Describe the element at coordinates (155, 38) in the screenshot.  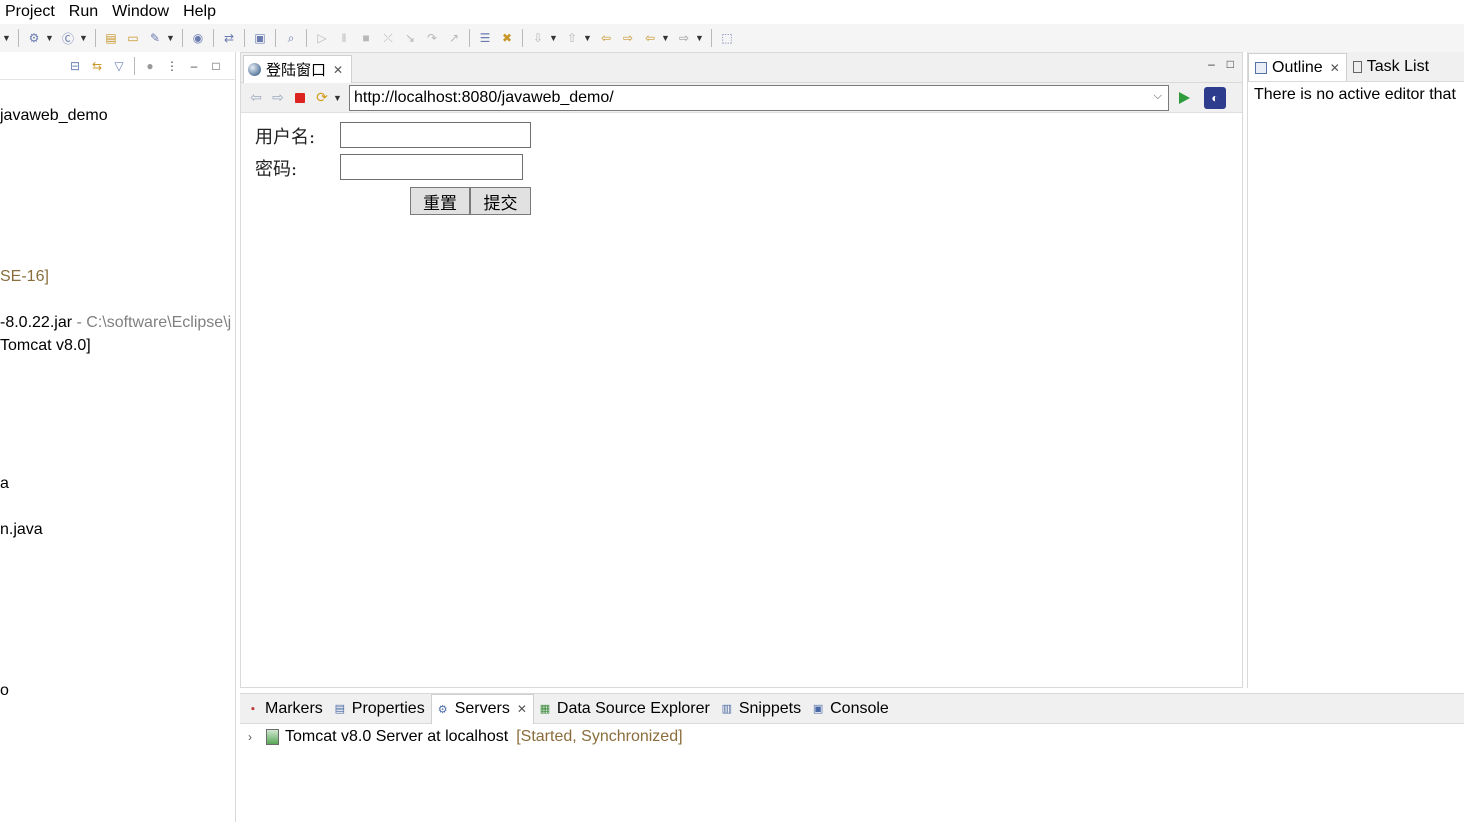
I see `tools-icon: ✎` at that location.